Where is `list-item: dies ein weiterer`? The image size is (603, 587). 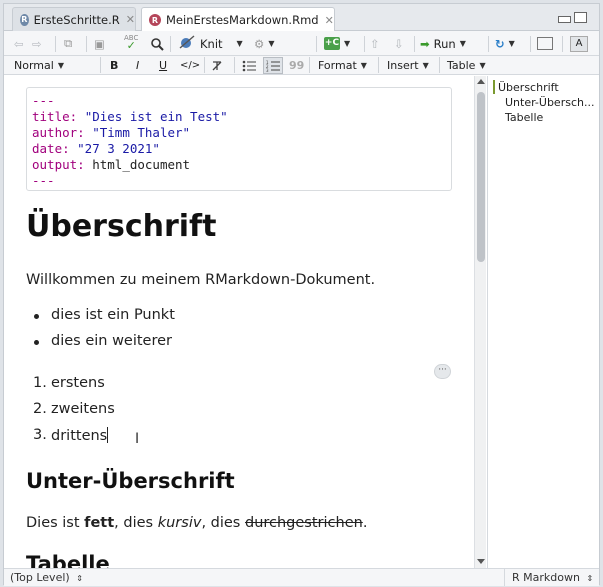
list-item: dies ein weiterer is located at coordinates (112, 341).